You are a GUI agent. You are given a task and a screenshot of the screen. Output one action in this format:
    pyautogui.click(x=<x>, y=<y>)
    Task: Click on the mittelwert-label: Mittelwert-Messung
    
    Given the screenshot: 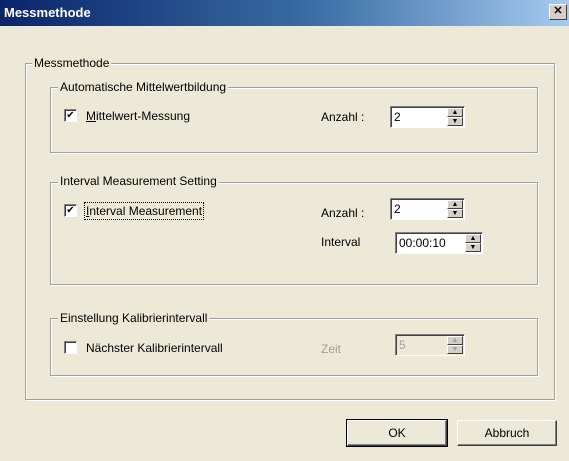 What is the action you would take?
    pyautogui.click(x=138, y=116)
    